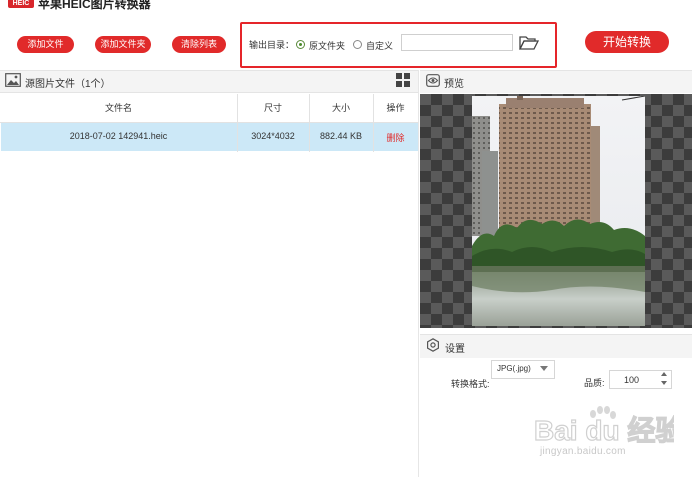 The image size is (692, 477). What do you see at coordinates (433, 80) in the screenshot?
I see `preview-eye-icon` at bounding box center [433, 80].